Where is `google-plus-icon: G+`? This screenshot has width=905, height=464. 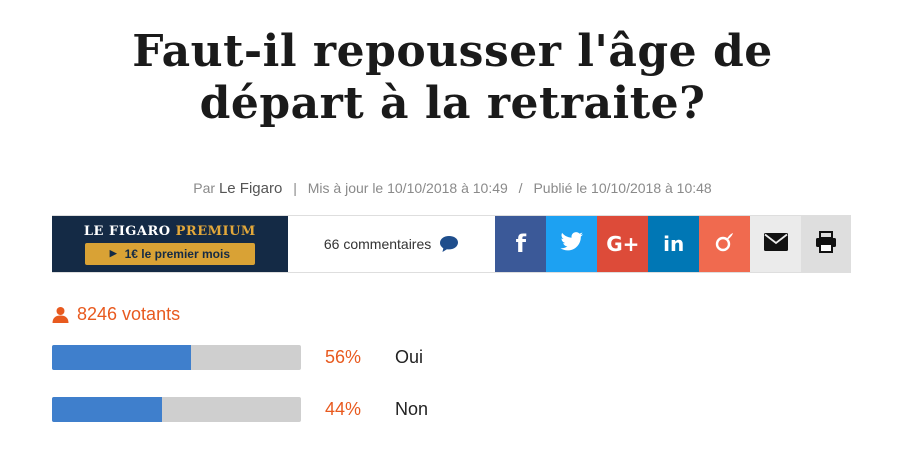 google-plus-icon: G+ is located at coordinates (623, 244).